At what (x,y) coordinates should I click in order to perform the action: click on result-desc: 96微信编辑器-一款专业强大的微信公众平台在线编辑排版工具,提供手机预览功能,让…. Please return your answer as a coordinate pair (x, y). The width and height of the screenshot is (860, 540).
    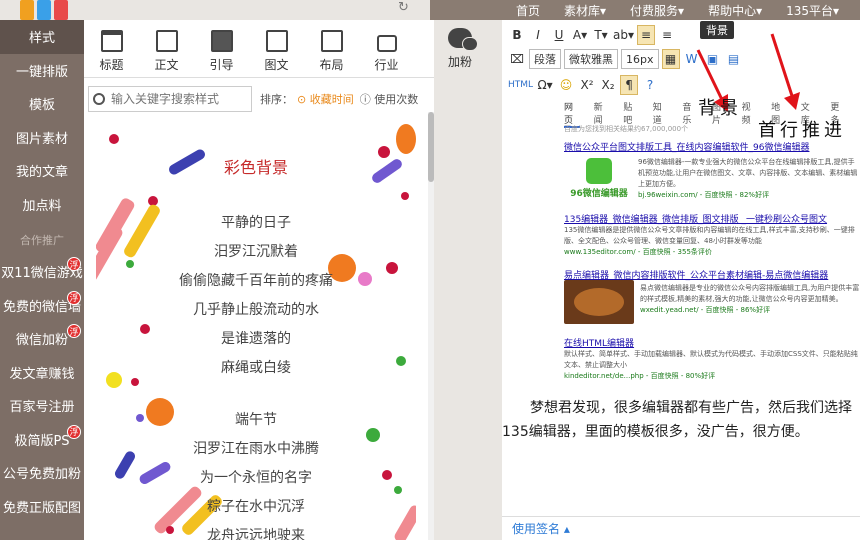
    Looking at the image, I should click on (748, 173).